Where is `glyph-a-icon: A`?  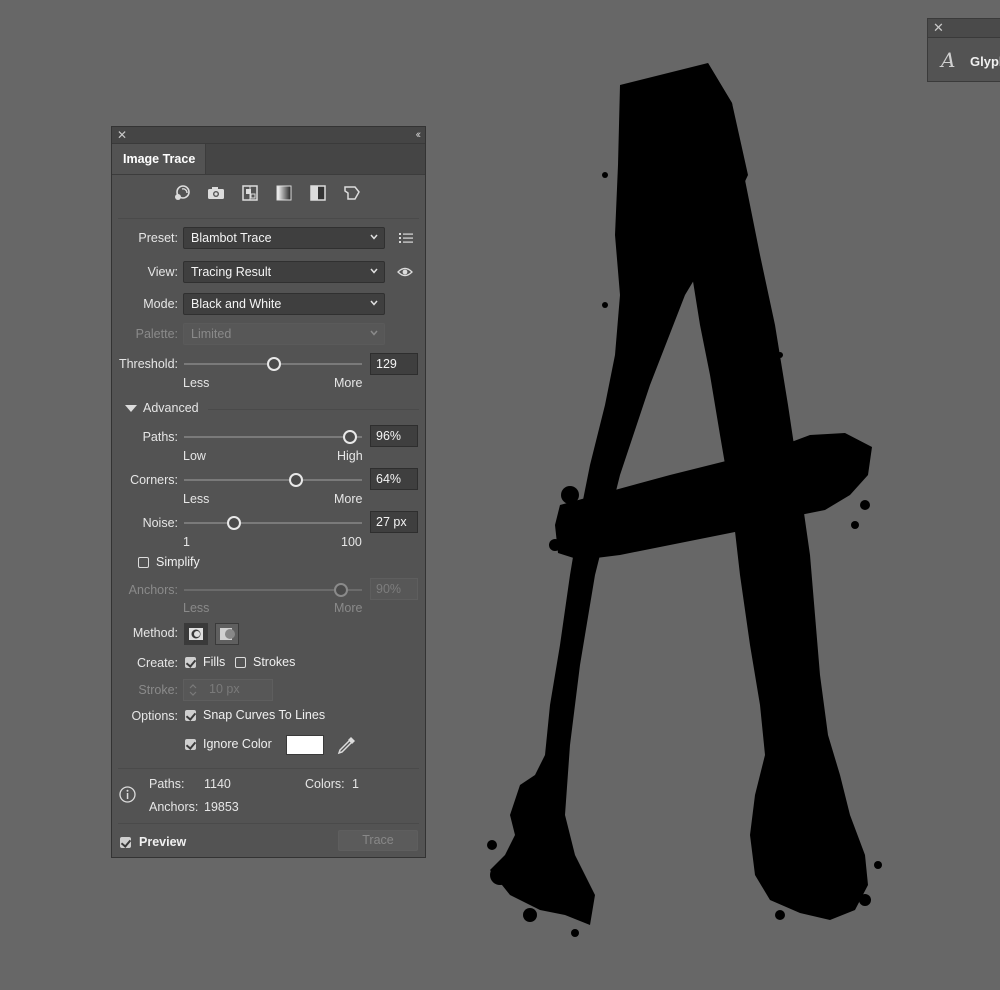
glyph-a-icon: A is located at coordinates (948, 60).